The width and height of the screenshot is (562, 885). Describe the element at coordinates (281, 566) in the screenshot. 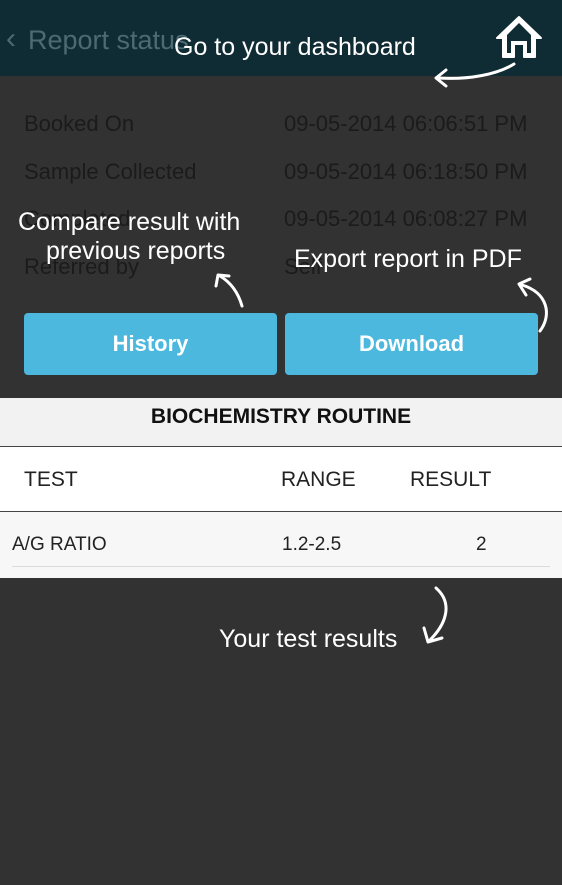

I see `divider` at that location.